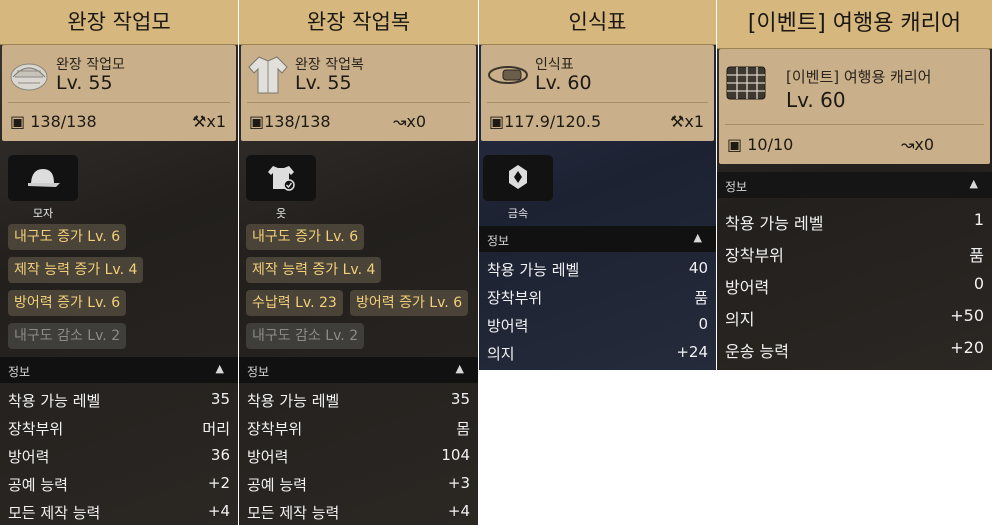 The width and height of the screenshot is (992, 525). Describe the element at coordinates (119, 484) in the screenshot. I see `stat-row: 공예 능력 +2` at that location.